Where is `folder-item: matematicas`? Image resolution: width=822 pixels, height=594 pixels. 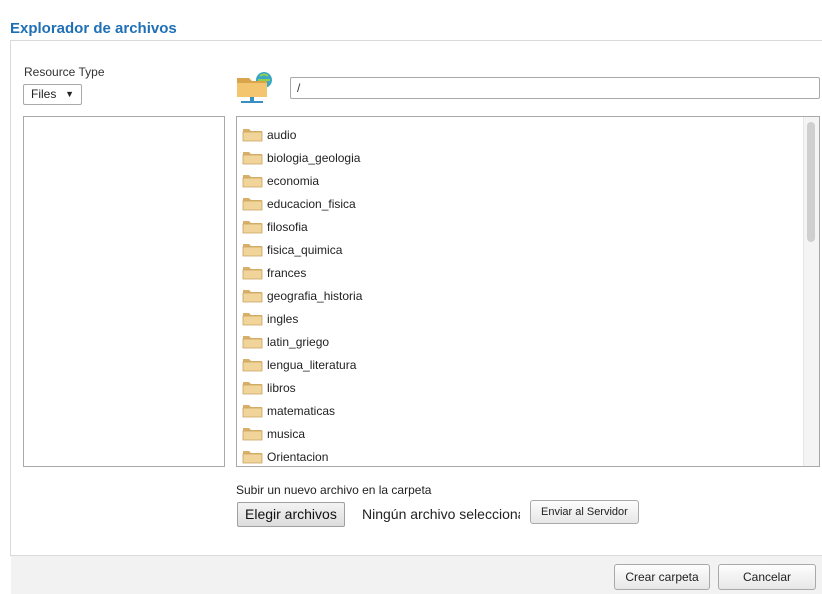 folder-item: matematicas is located at coordinates (302, 410).